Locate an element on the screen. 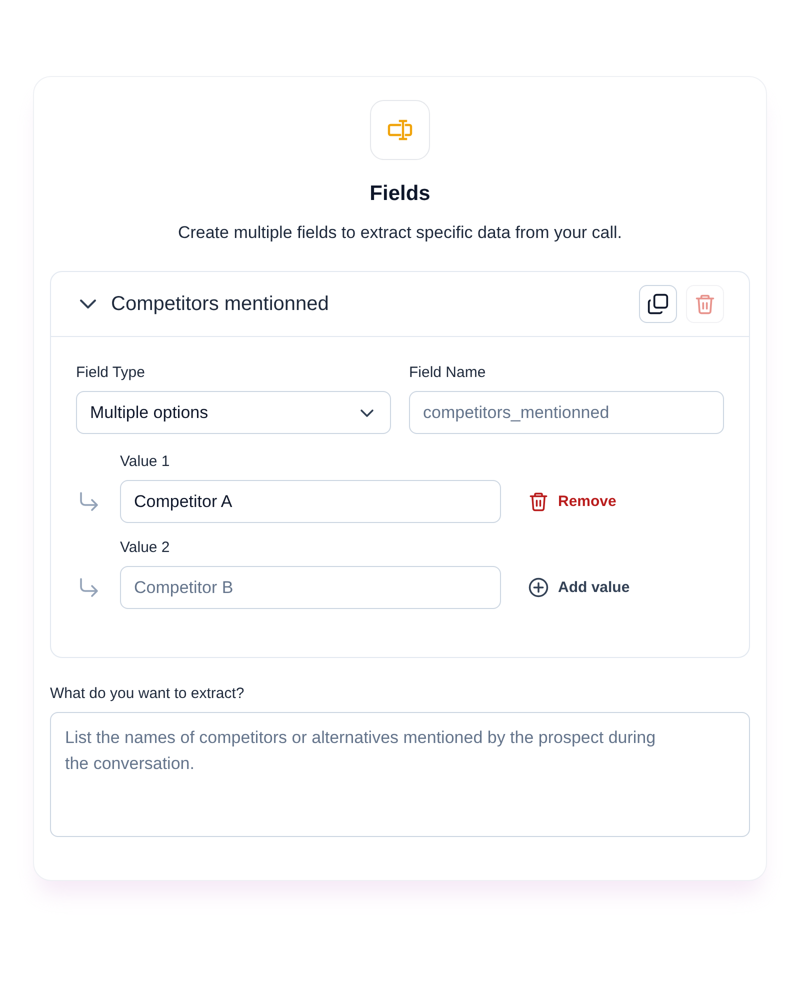  value-input: Competitor B is located at coordinates (310, 587).